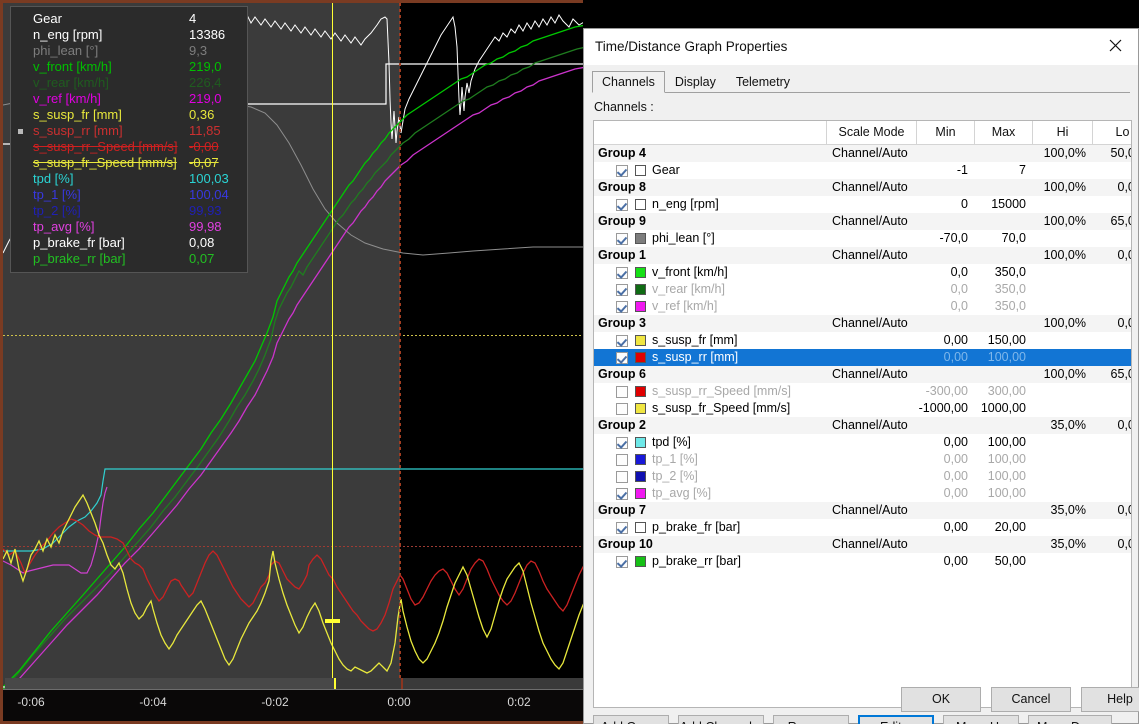 This screenshot has height=724, width=1139. I want to click on channel-row: p_brake_fr [bar] 0,00 20,00, so click(862, 527).